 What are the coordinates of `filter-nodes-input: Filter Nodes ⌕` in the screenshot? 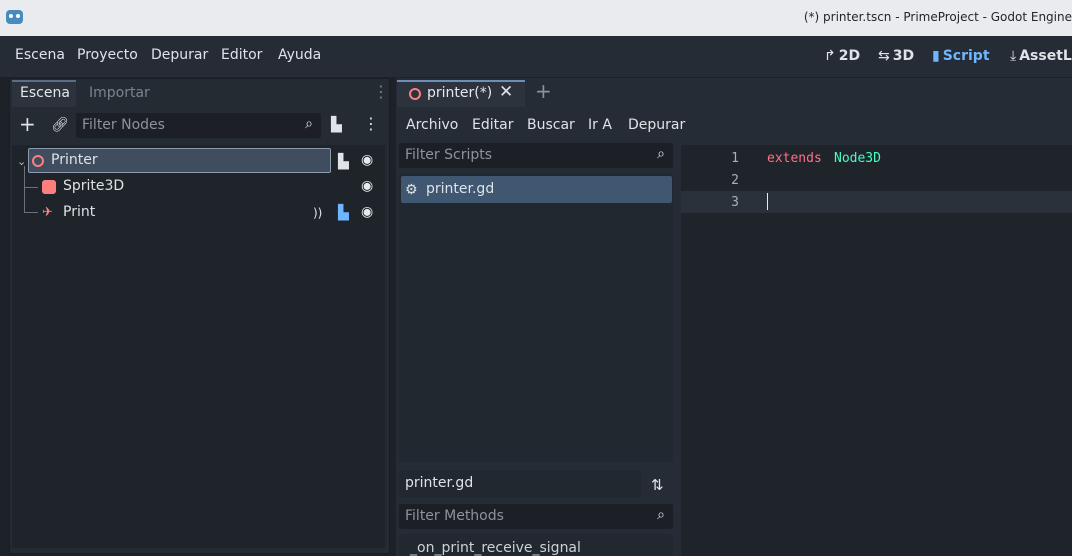 It's located at (198, 125).